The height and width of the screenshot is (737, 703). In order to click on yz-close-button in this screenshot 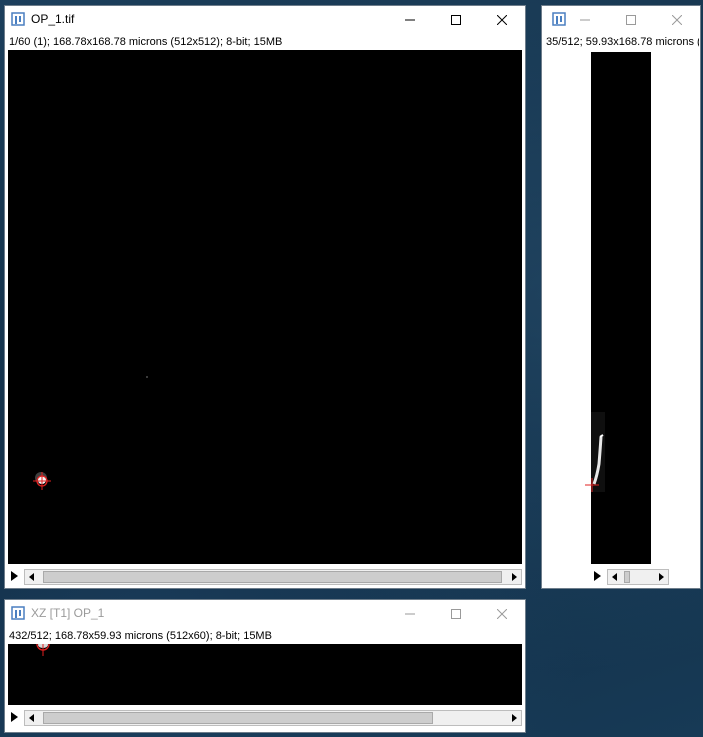, I will do `click(677, 20)`.